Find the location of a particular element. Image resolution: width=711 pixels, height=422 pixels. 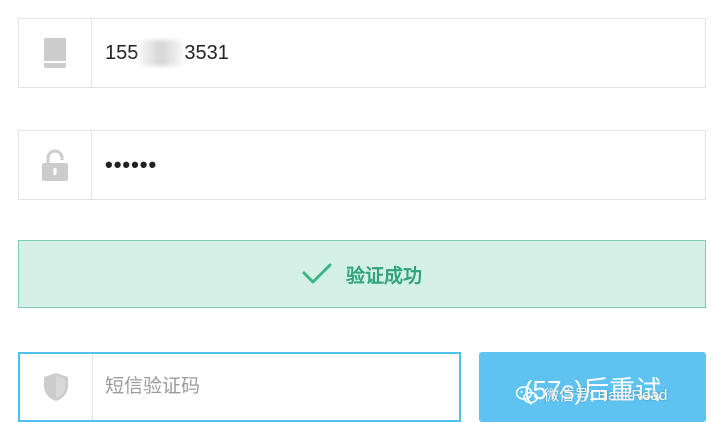

watermark-text: 微信号: HackRead is located at coordinates (606, 395).